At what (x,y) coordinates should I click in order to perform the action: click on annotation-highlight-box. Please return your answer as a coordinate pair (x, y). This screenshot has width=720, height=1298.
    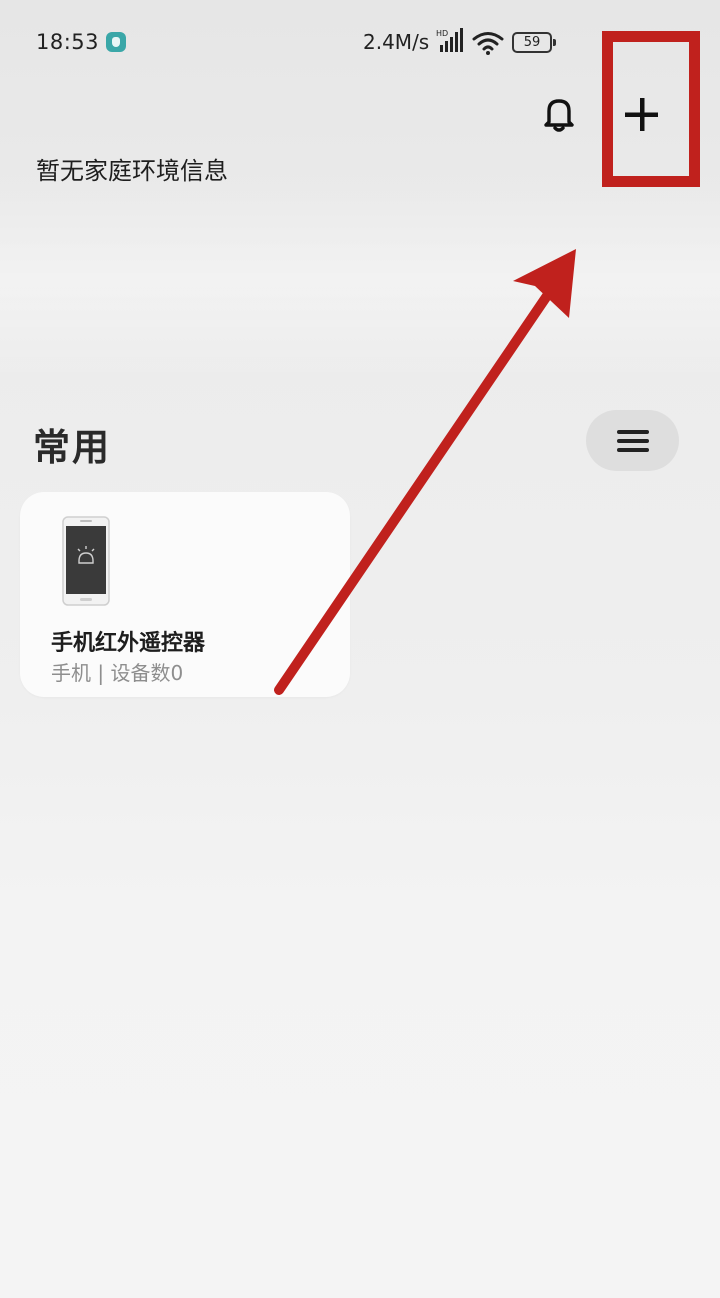
    Looking at the image, I should click on (651, 109).